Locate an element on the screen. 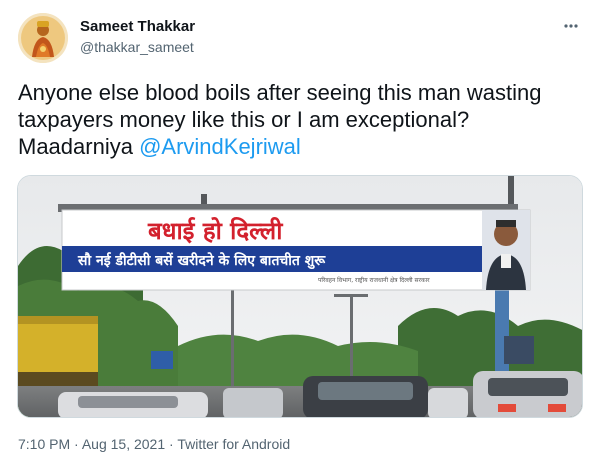 The image size is (600, 469). avatar-image is located at coordinates (43, 38).